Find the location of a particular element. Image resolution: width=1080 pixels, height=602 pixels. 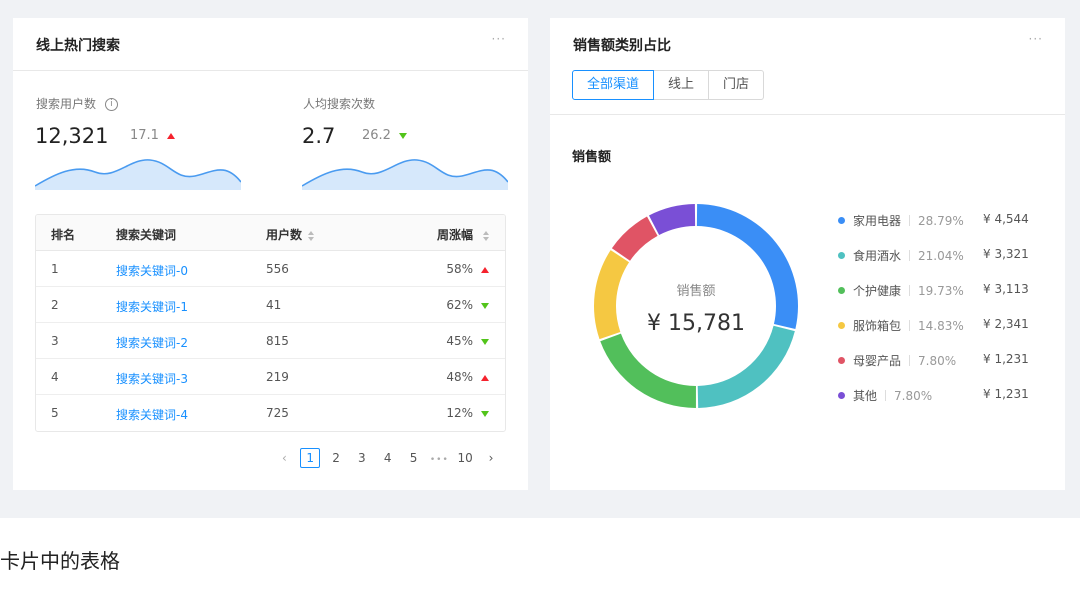

prev-page-icon: ‹ is located at coordinates (284, 458).